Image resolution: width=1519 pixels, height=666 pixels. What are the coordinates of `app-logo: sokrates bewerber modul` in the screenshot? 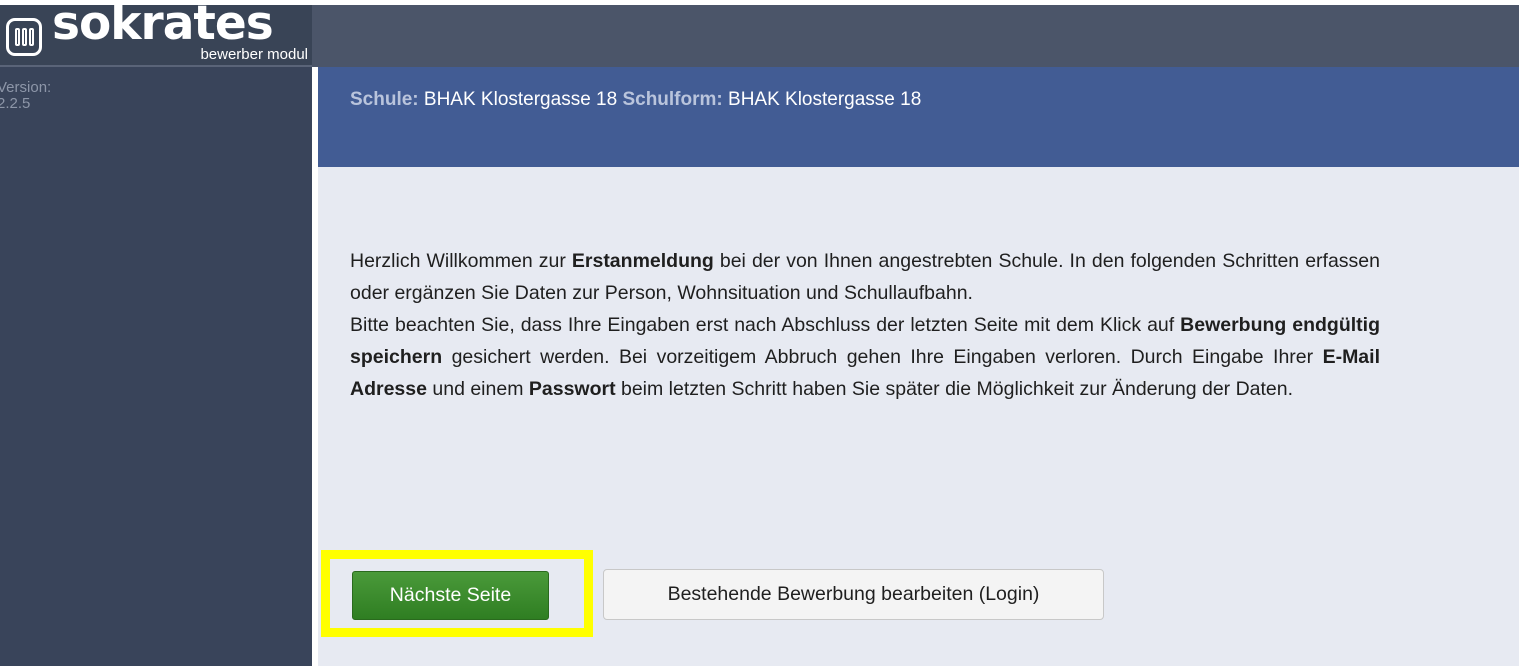 It's located at (156, 33).